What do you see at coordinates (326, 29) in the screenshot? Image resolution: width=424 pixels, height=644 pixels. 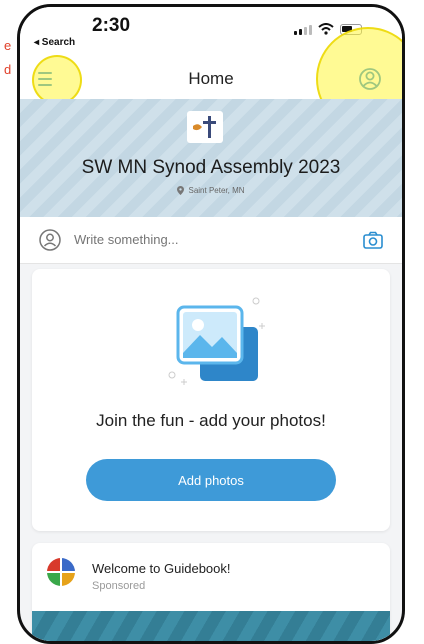 I see `wifi-icon` at bounding box center [326, 29].